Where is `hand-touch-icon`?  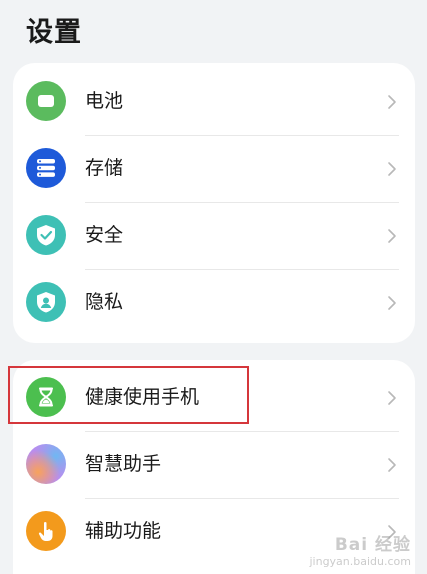 hand-touch-icon is located at coordinates (46, 531).